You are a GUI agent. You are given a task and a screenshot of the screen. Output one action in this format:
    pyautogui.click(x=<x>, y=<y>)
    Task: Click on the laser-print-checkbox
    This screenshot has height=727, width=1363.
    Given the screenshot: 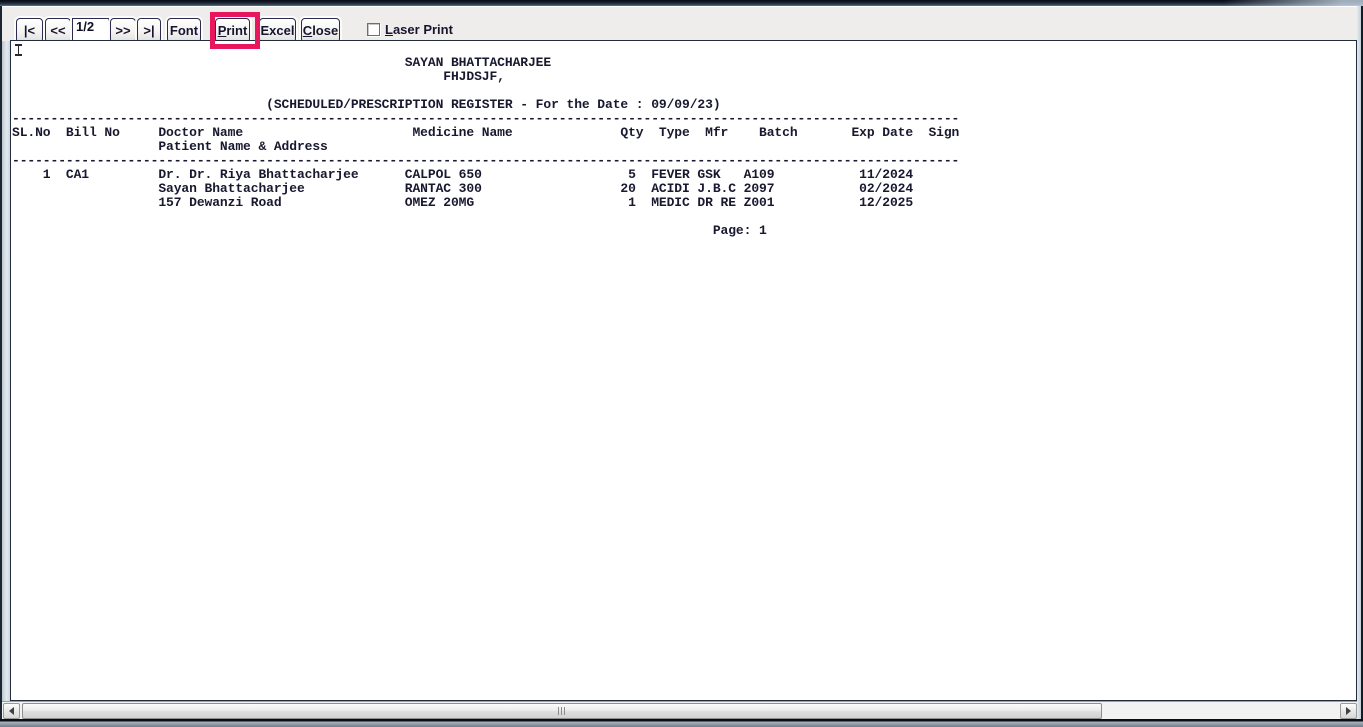 What is the action you would take?
    pyautogui.click(x=373, y=29)
    